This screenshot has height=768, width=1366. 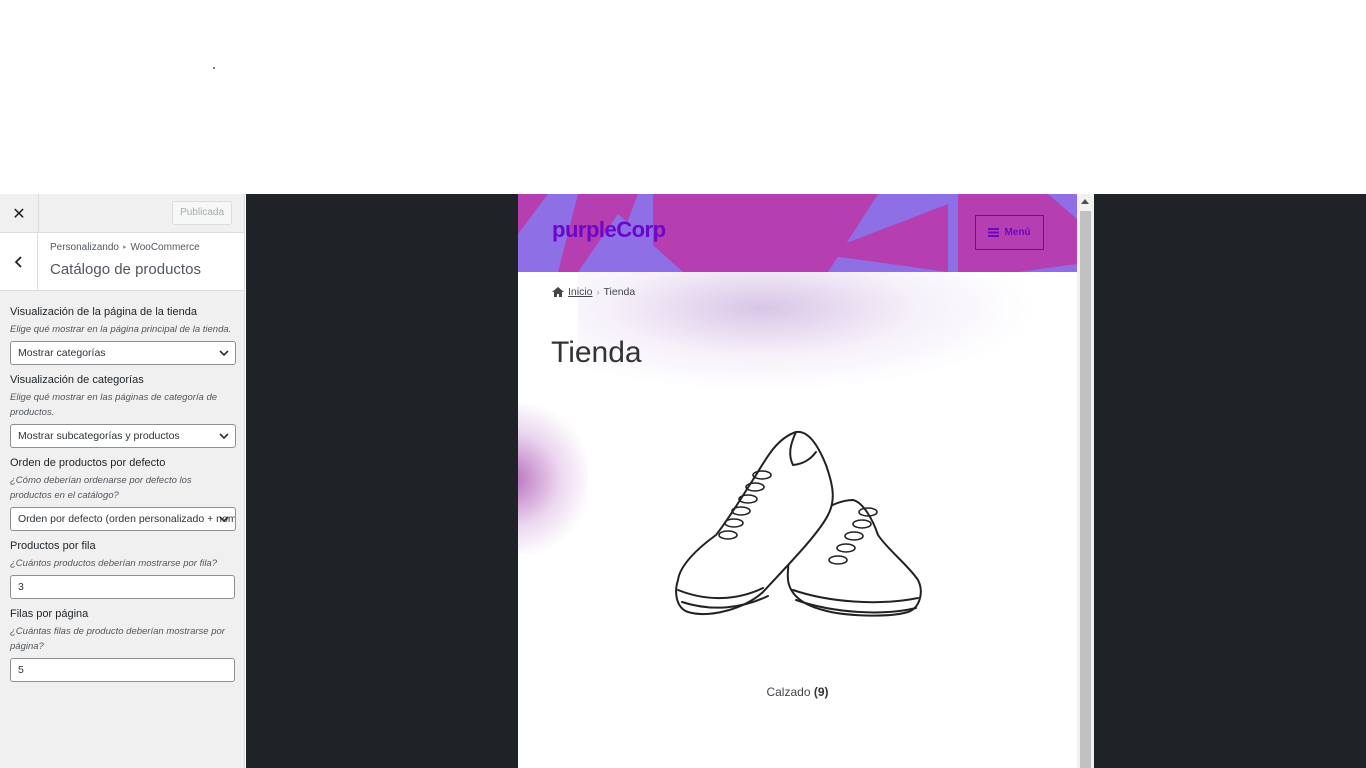 I want to click on chevron-left-icon, so click(x=18, y=261).